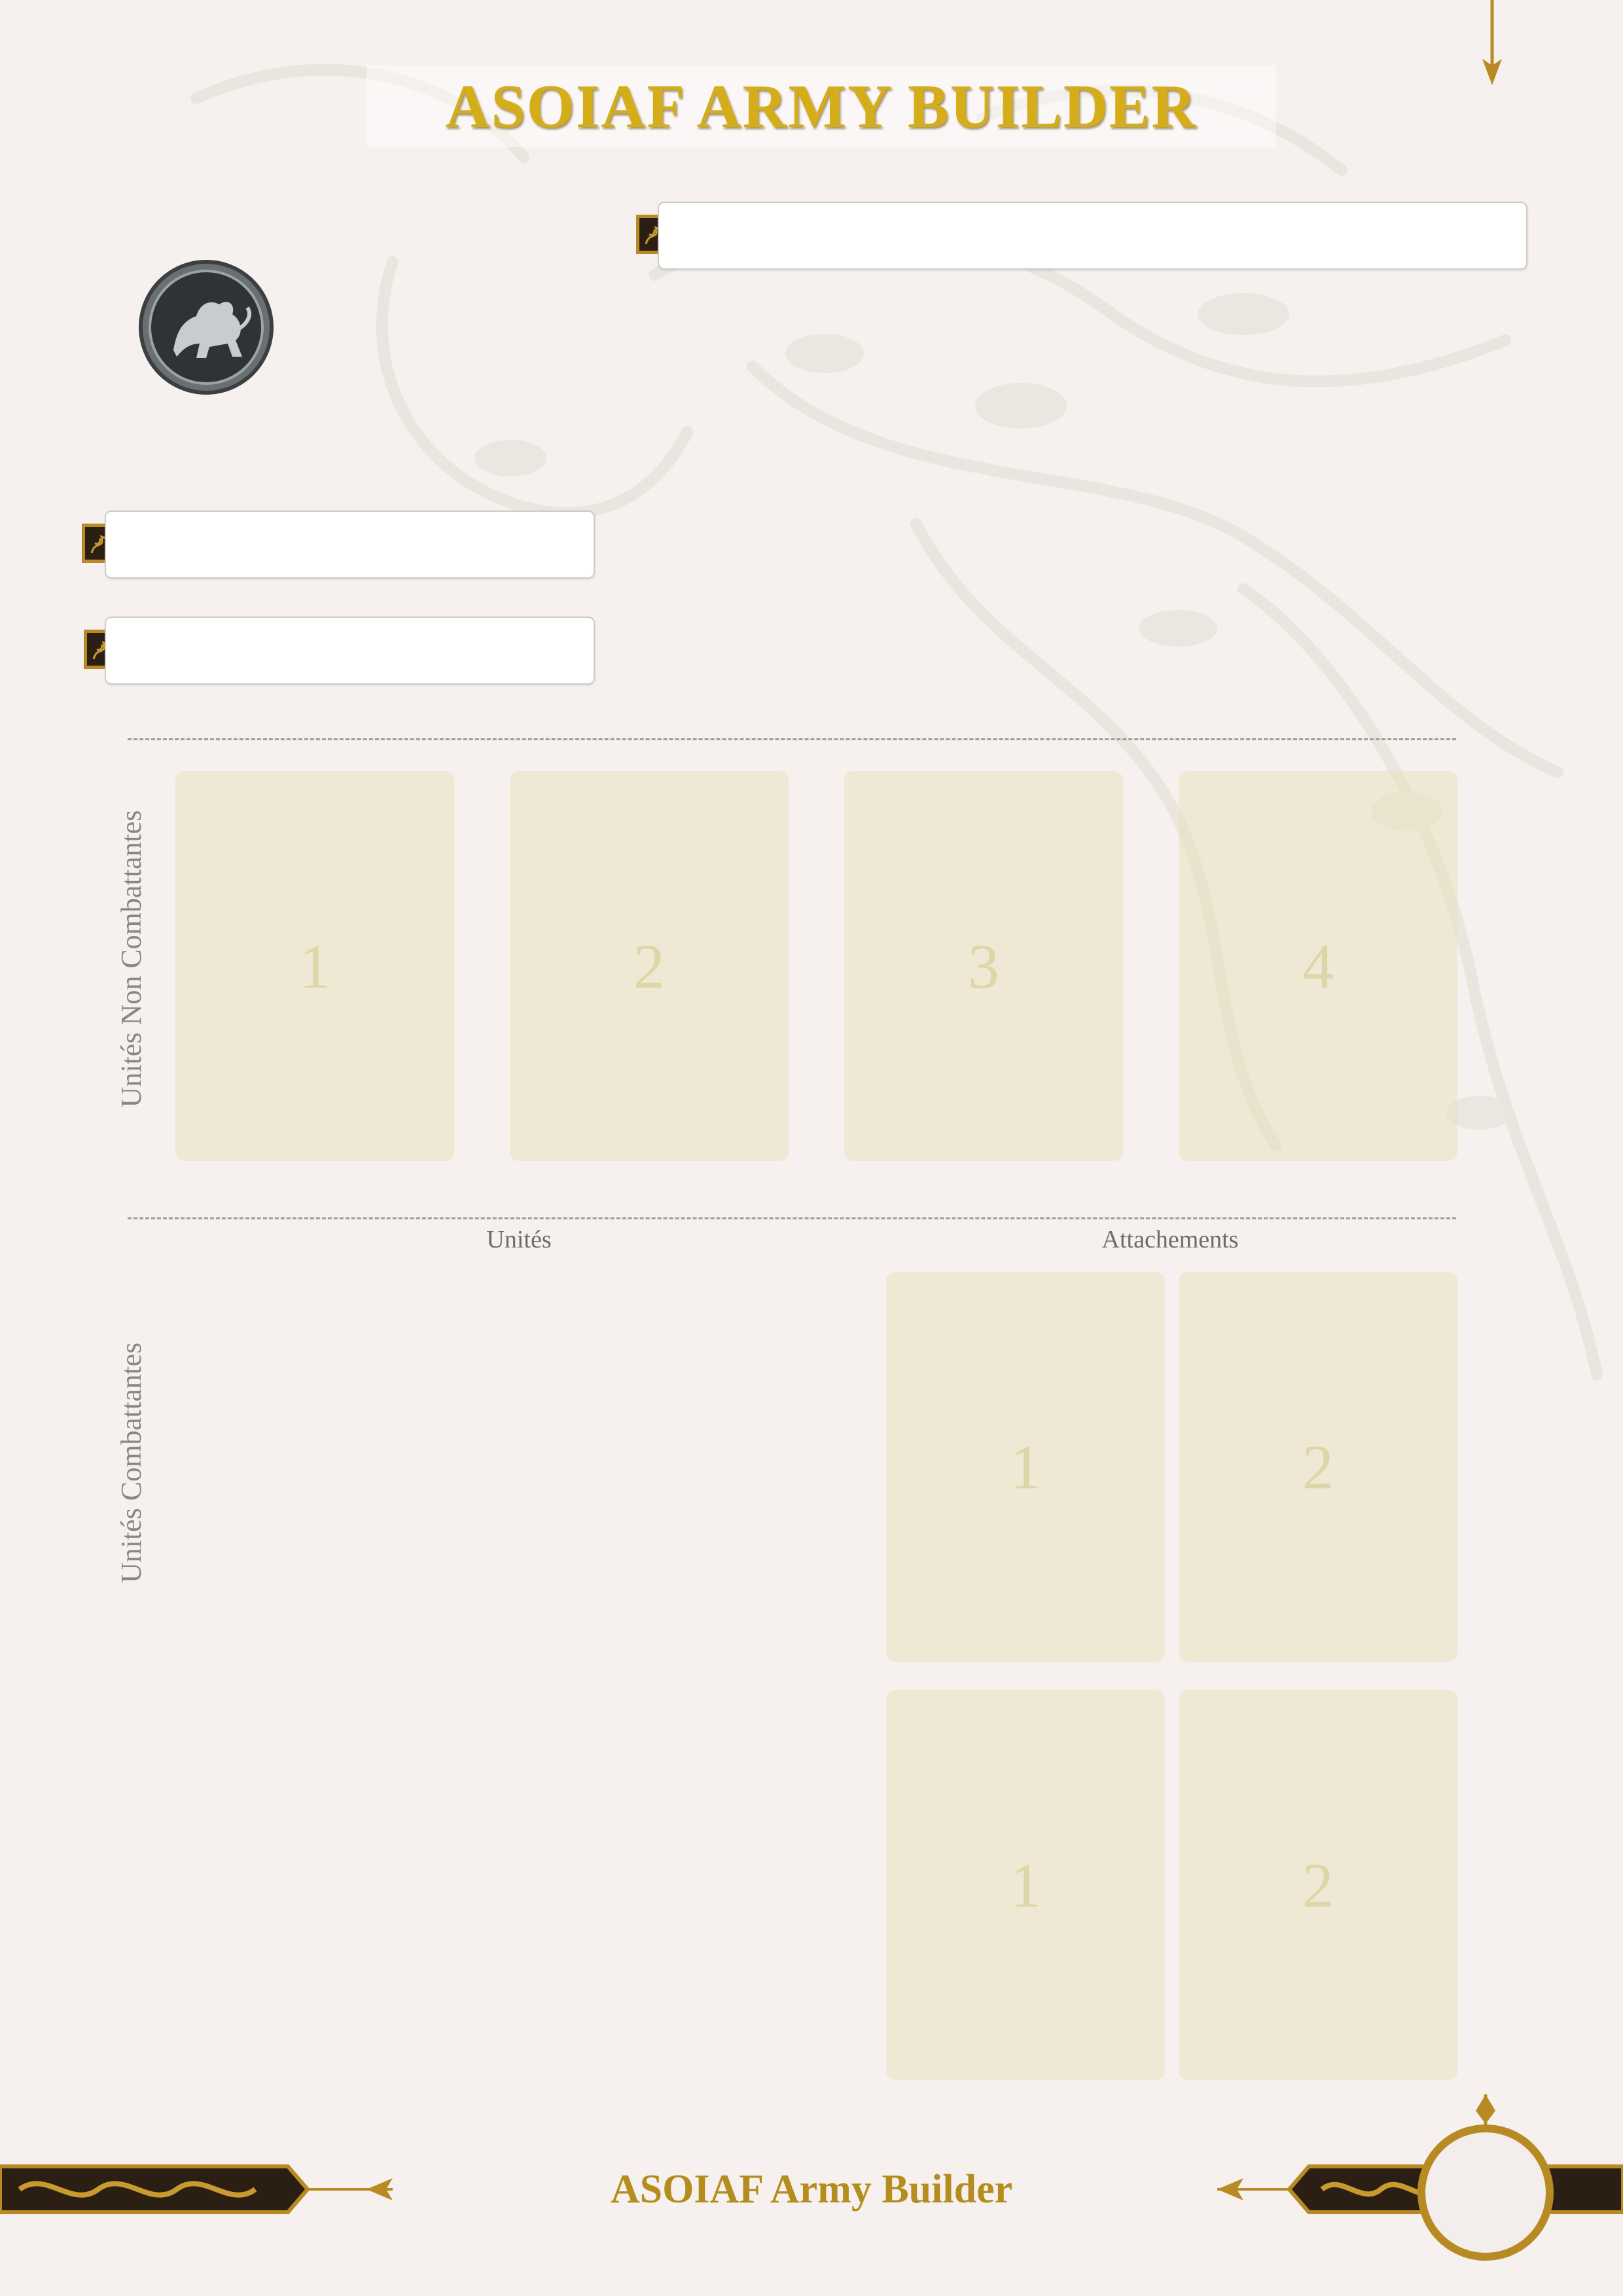 This screenshot has height=2296, width=1623. I want to click on non-combat-label: Unités Non Combattantes, so click(131, 959).